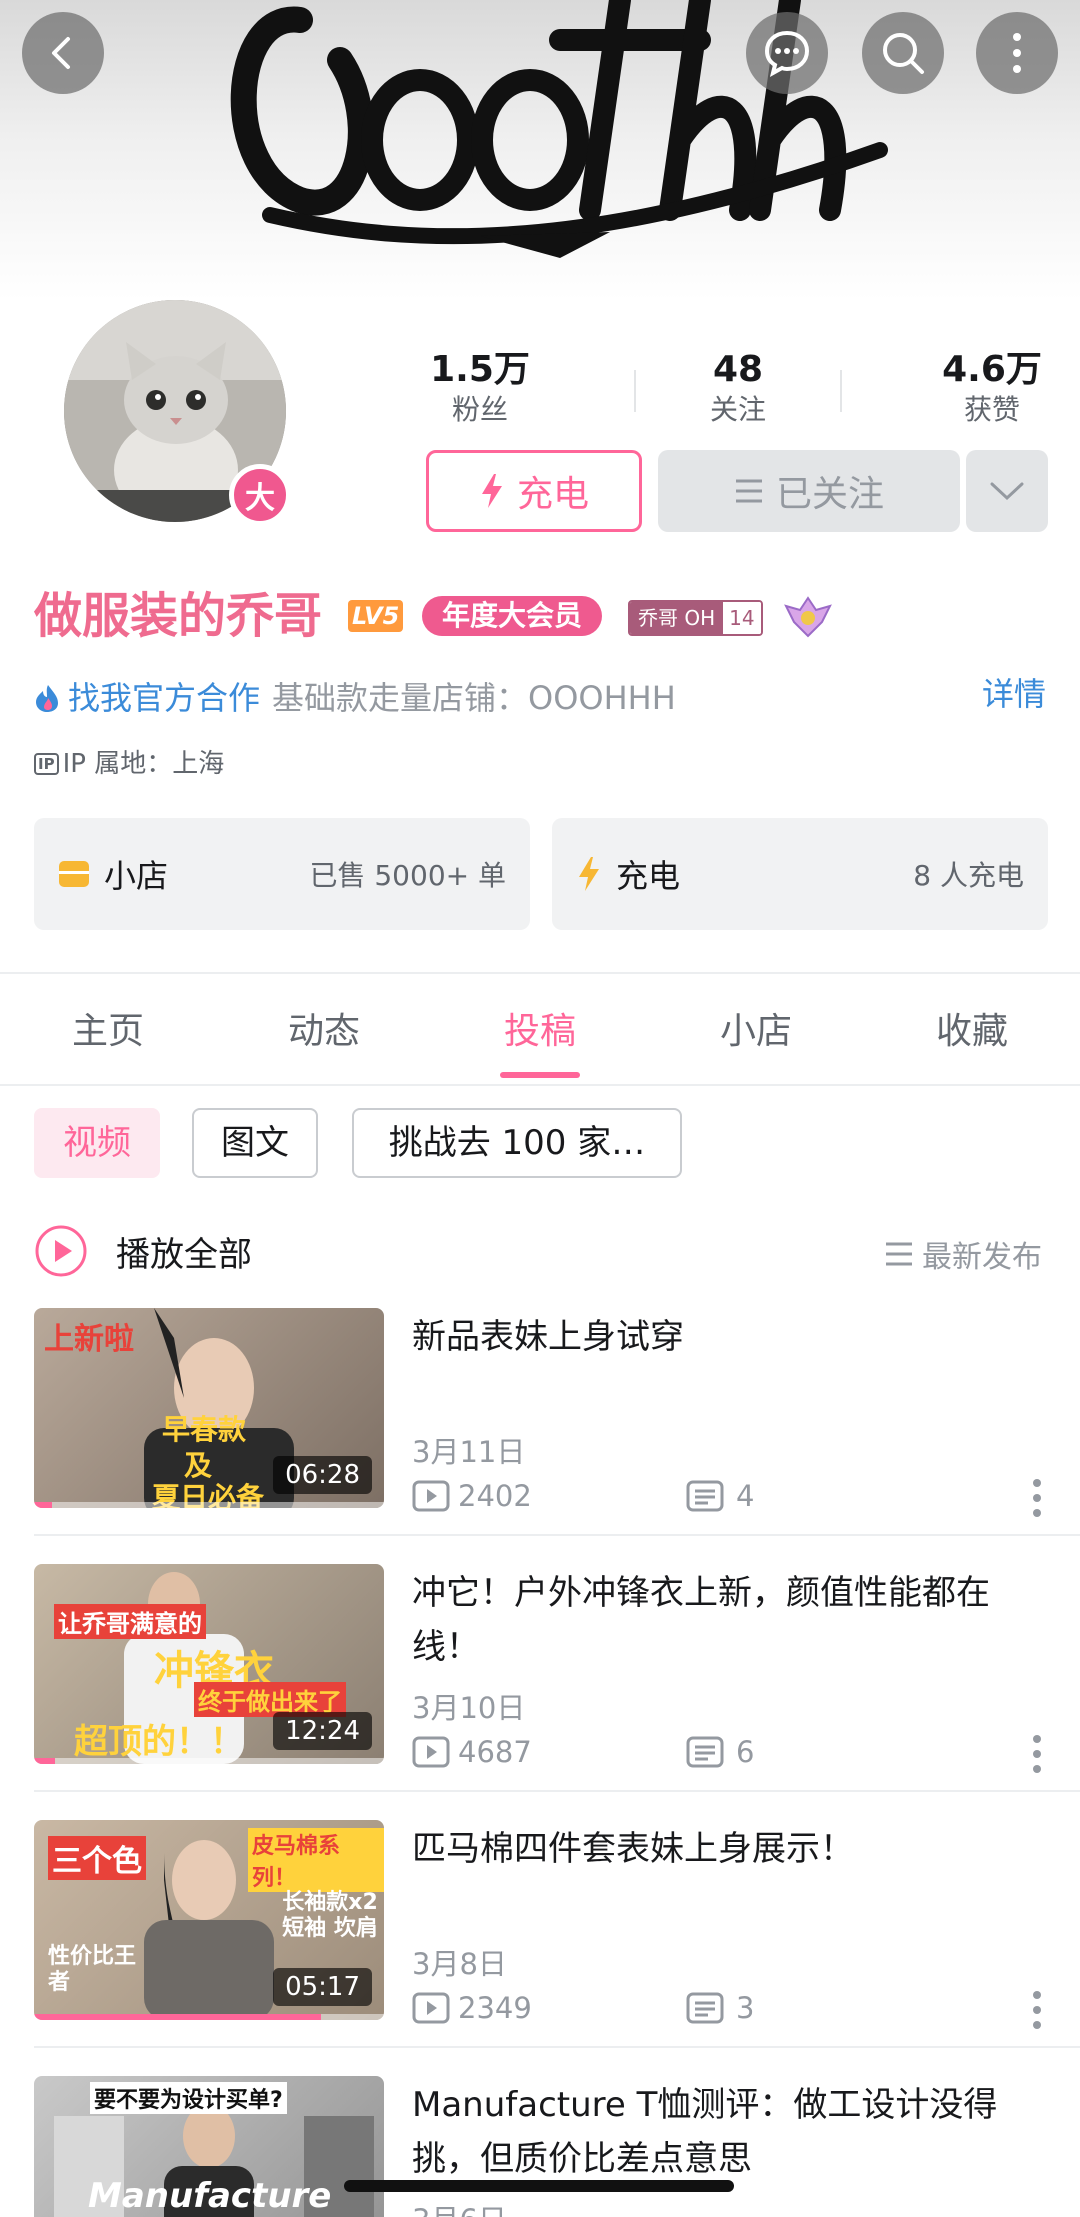 The image size is (1080, 2217). I want to click on video-title: 匹马棉四件套表妹上身展示！, so click(722, 1849).